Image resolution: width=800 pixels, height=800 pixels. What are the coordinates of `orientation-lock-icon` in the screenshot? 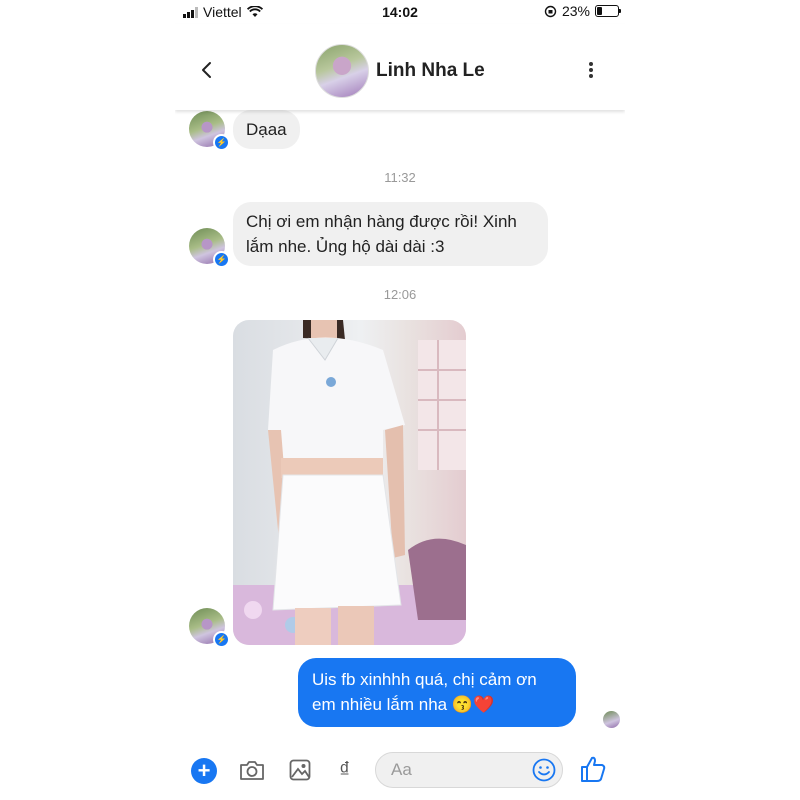 It's located at (550, 11).